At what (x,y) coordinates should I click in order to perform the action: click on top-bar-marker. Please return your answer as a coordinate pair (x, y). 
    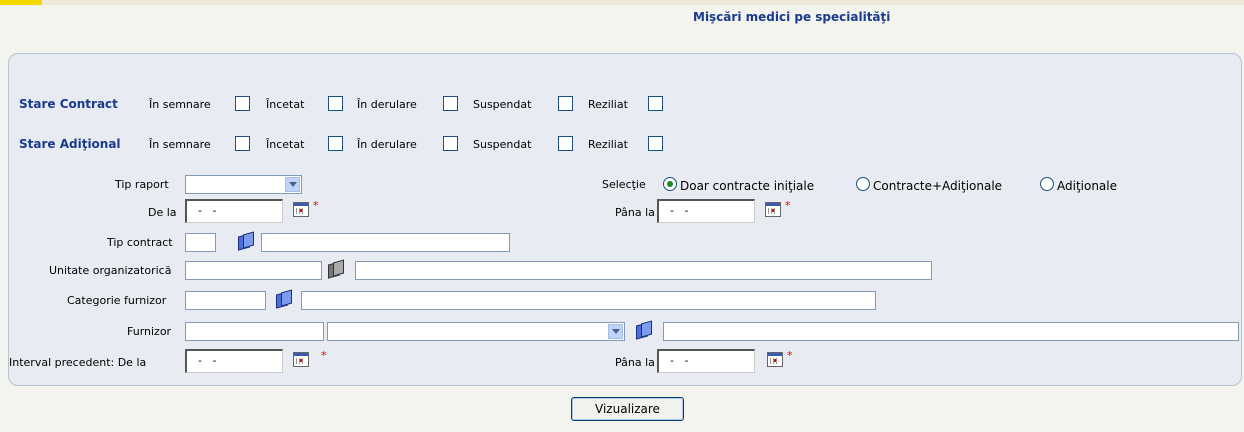
    Looking at the image, I should click on (21, 2).